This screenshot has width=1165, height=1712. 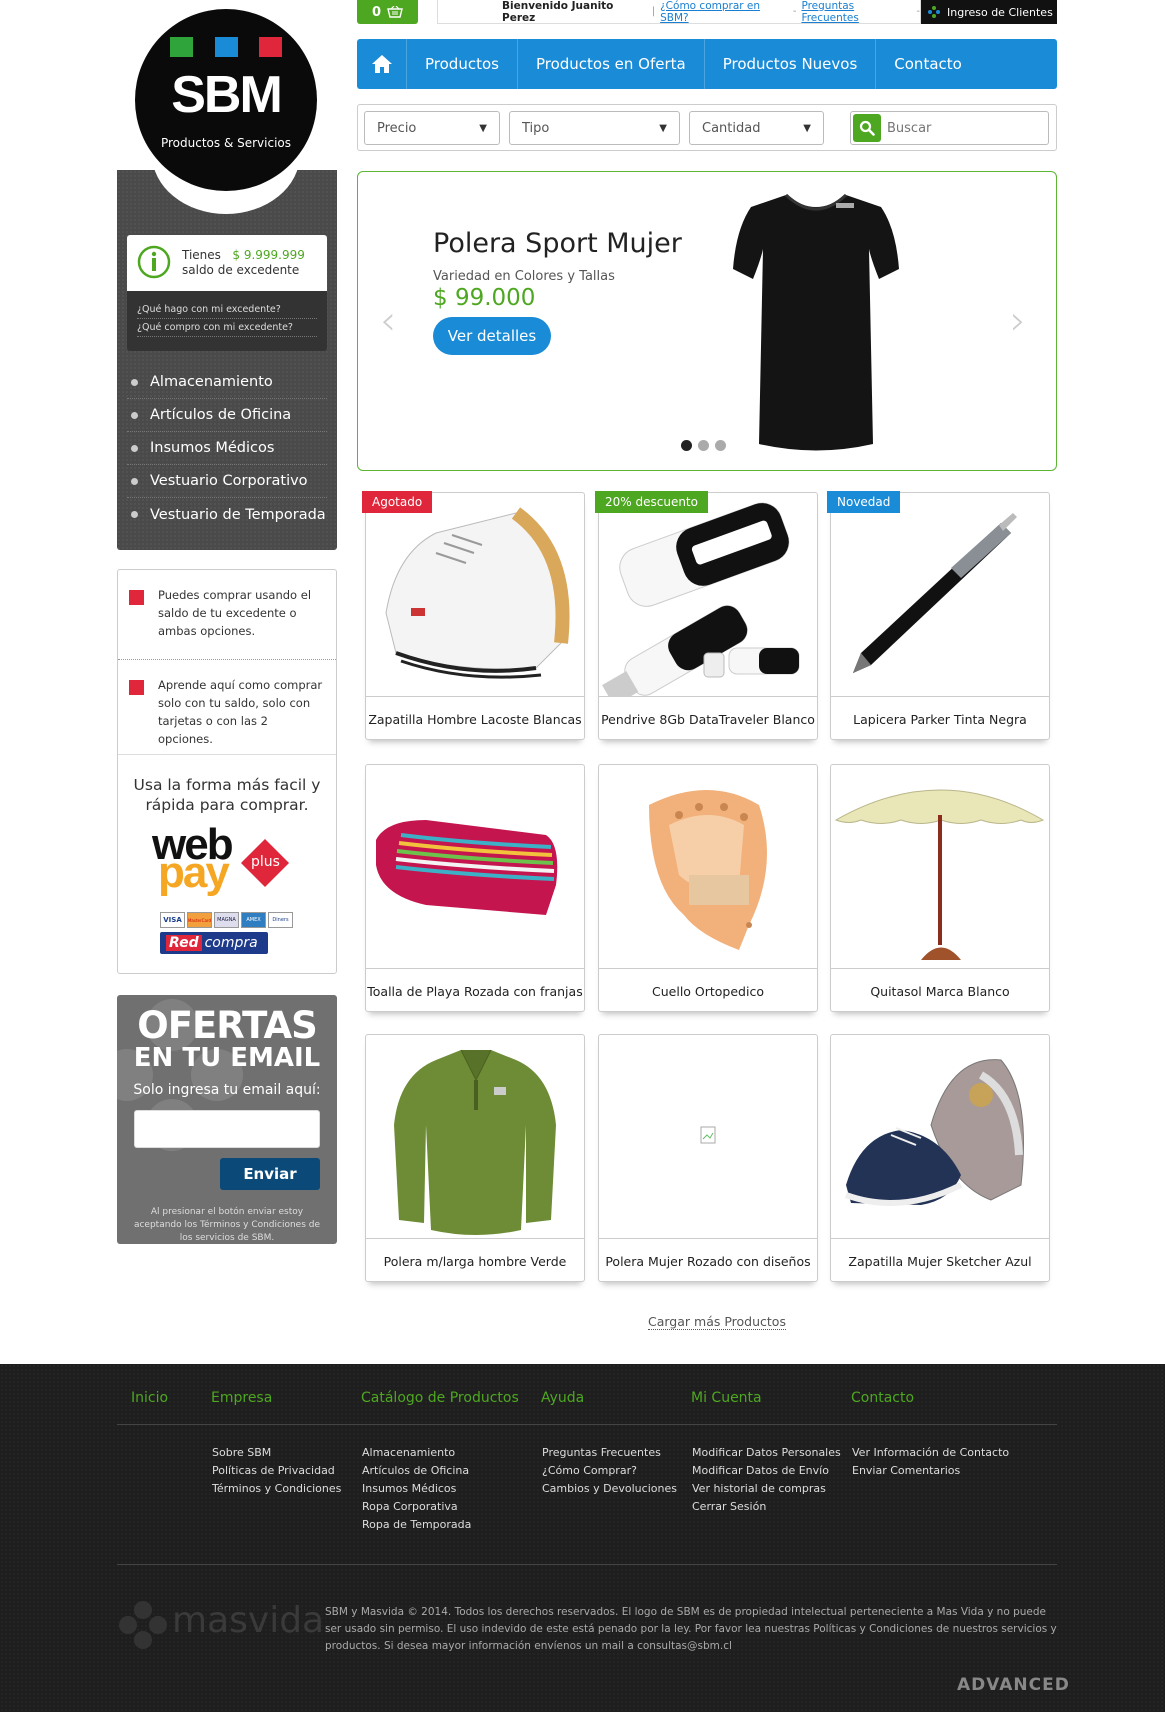 I want to click on footer-link: Enviar Comentarios, so click(x=930, y=1471).